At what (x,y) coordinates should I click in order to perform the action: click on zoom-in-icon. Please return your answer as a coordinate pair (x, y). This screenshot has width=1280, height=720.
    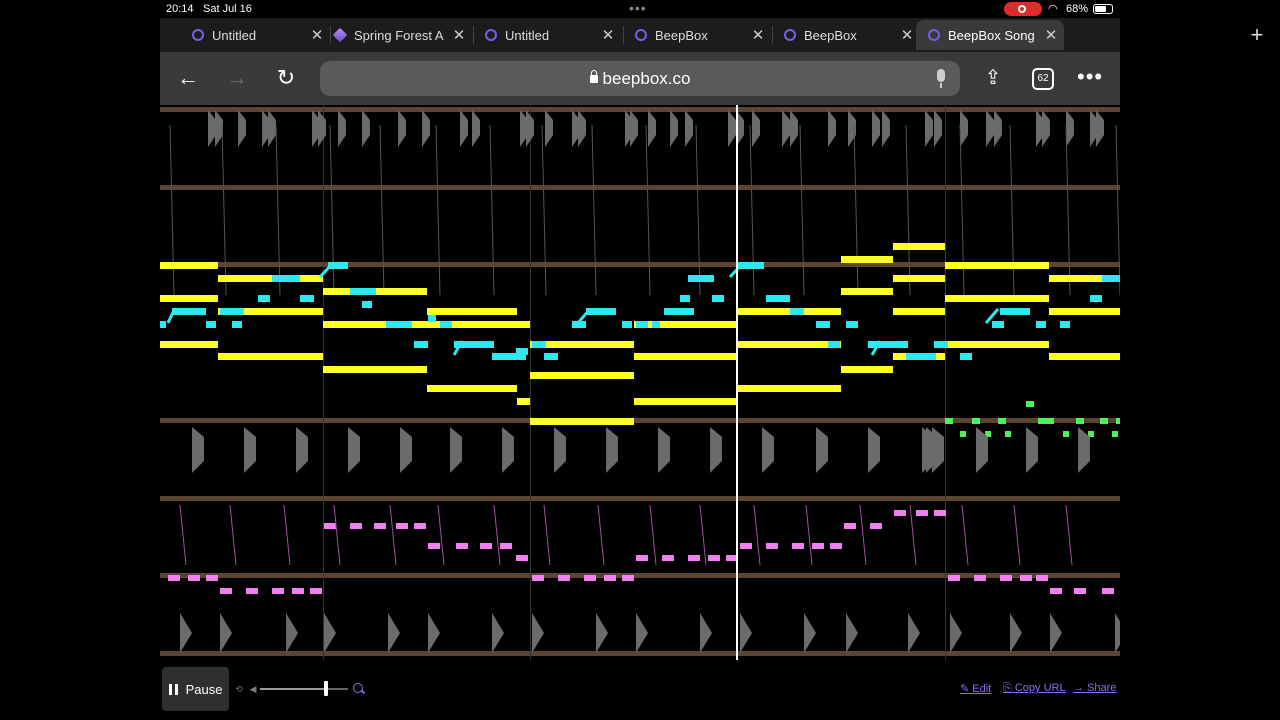
    Looking at the image, I should click on (358, 688).